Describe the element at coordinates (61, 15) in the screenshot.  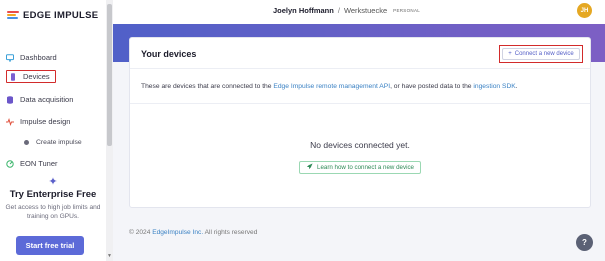
I see `brand-name: EDGE IMPULSE` at that location.